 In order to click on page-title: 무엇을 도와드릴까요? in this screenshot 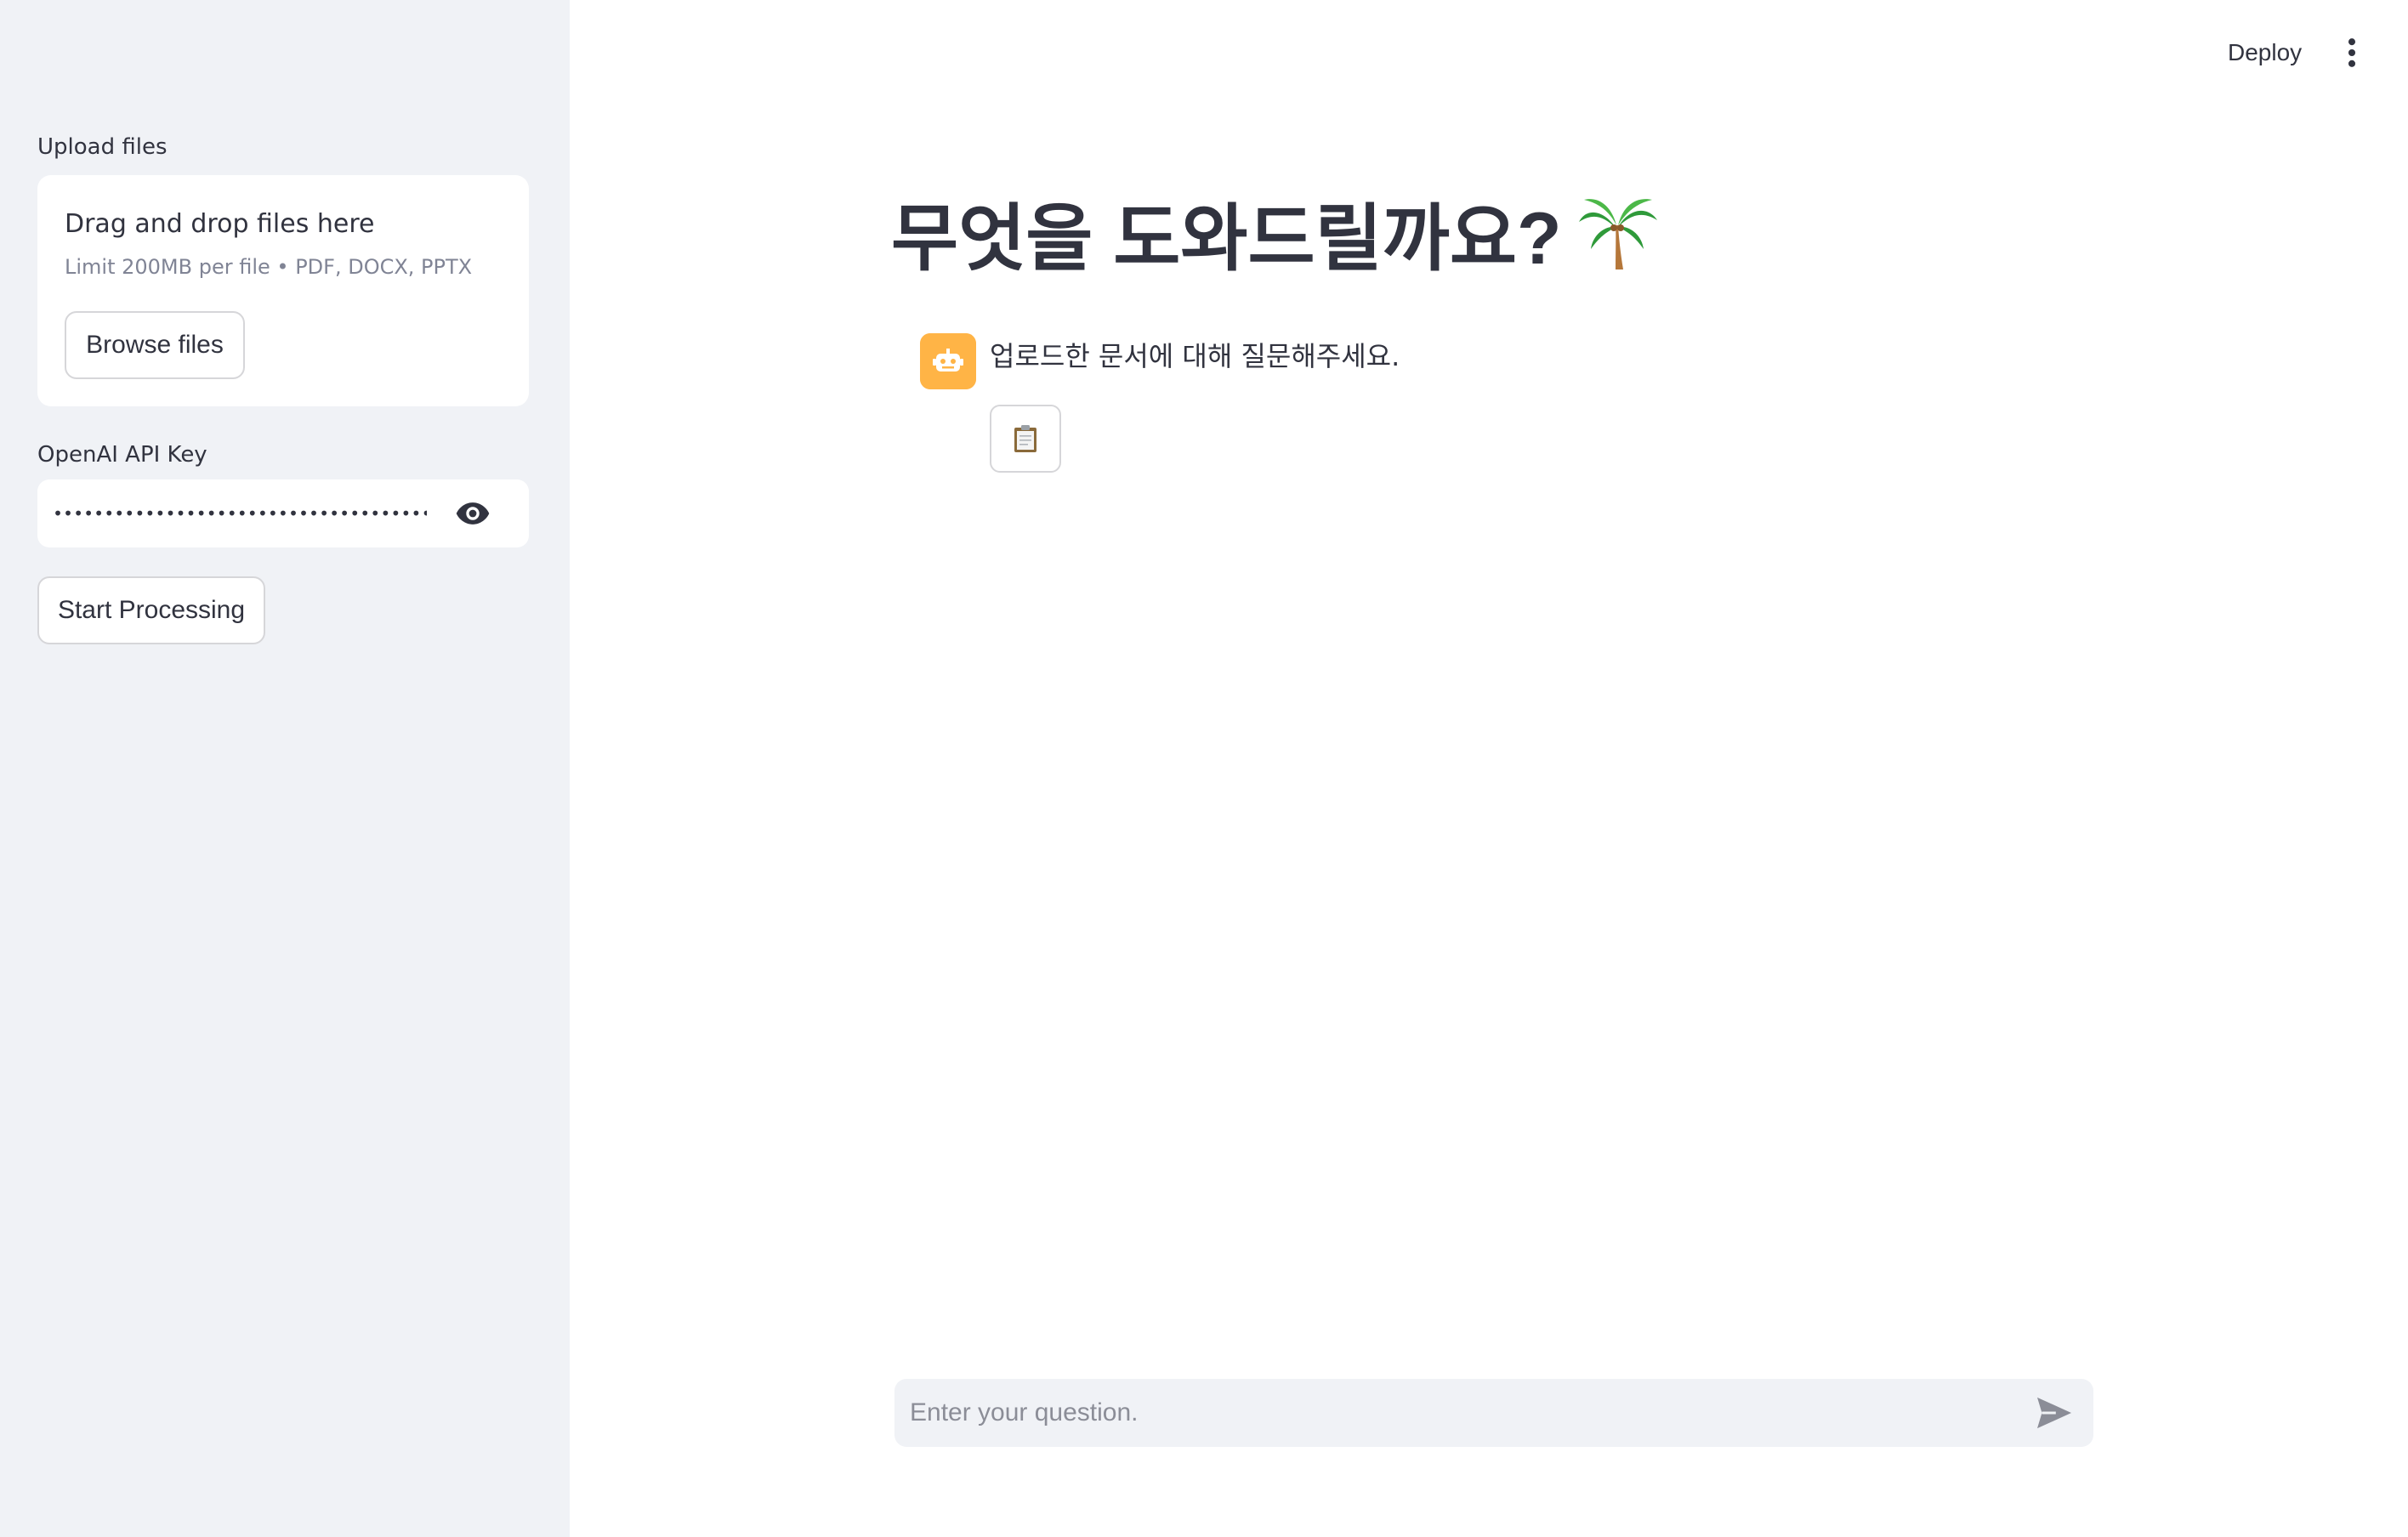, I will do `click(1275, 232)`.